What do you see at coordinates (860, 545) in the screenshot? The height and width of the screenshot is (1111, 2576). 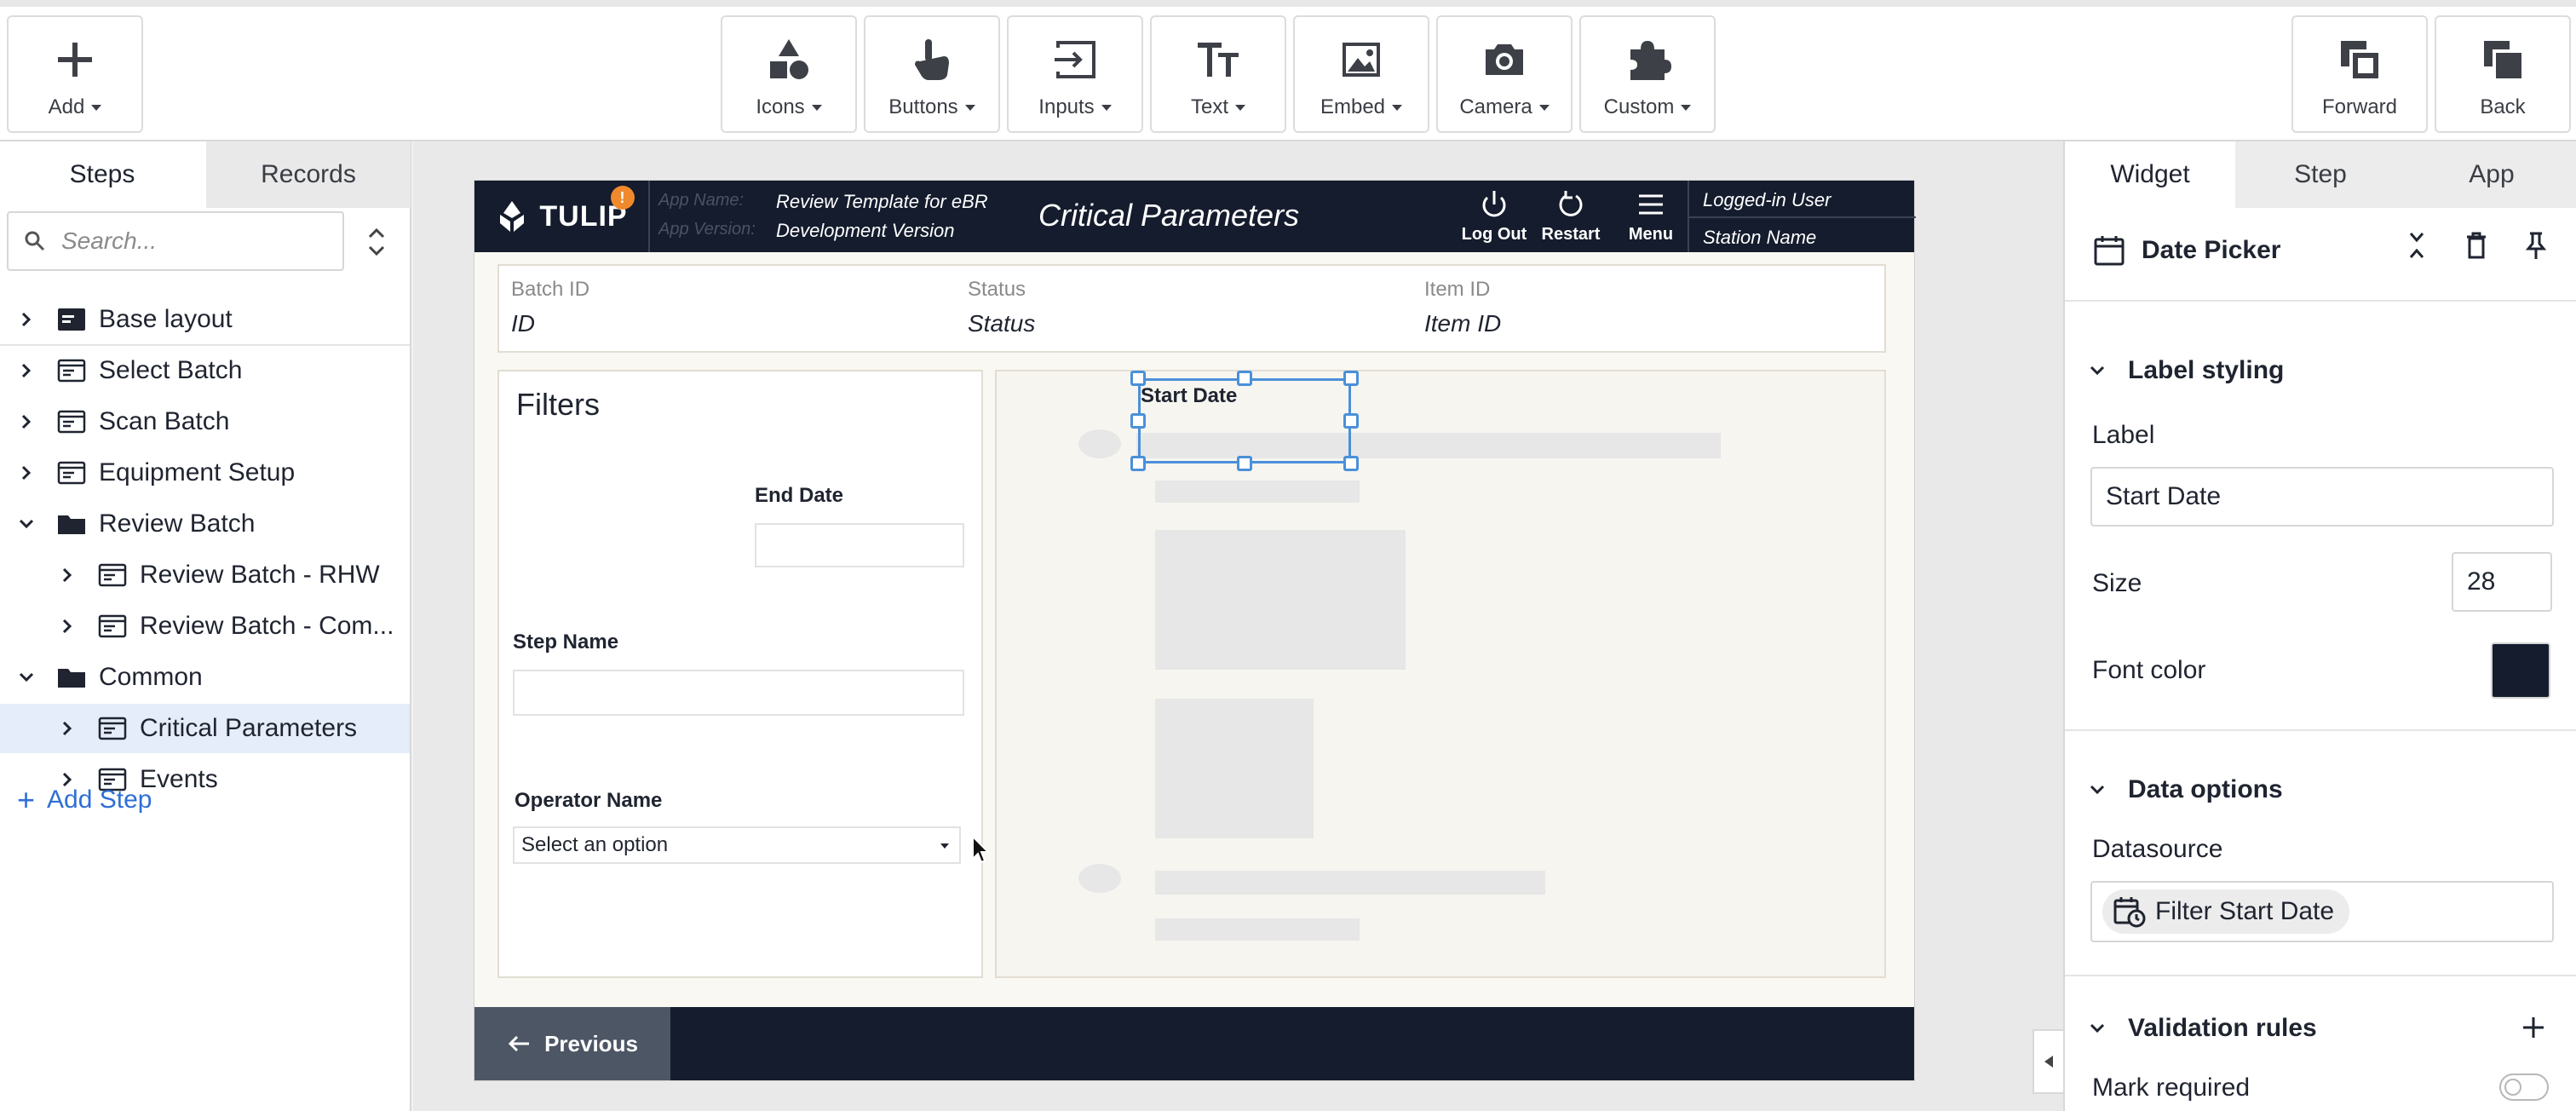 I see `end-date-field` at bounding box center [860, 545].